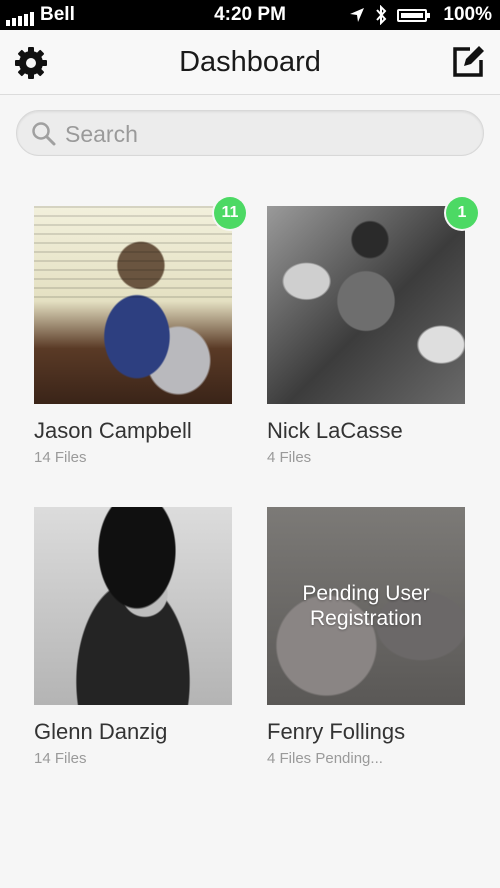 The width and height of the screenshot is (500, 888). What do you see at coordinates (113, 430) in the screenshot?
I see `user-name: Jason Campbell` at bounding box center [113, 430].